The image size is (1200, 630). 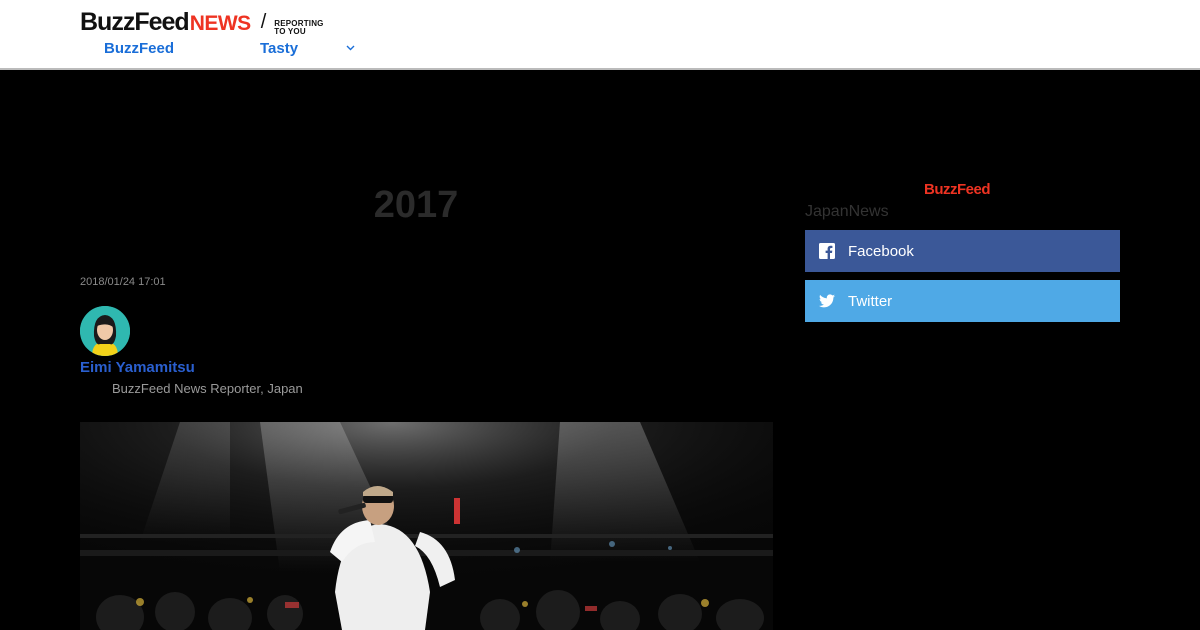 What do you see at coordinates (263, 22) in the screenshot?
I see `logo-slash: /` at bounding box center [263, 22].